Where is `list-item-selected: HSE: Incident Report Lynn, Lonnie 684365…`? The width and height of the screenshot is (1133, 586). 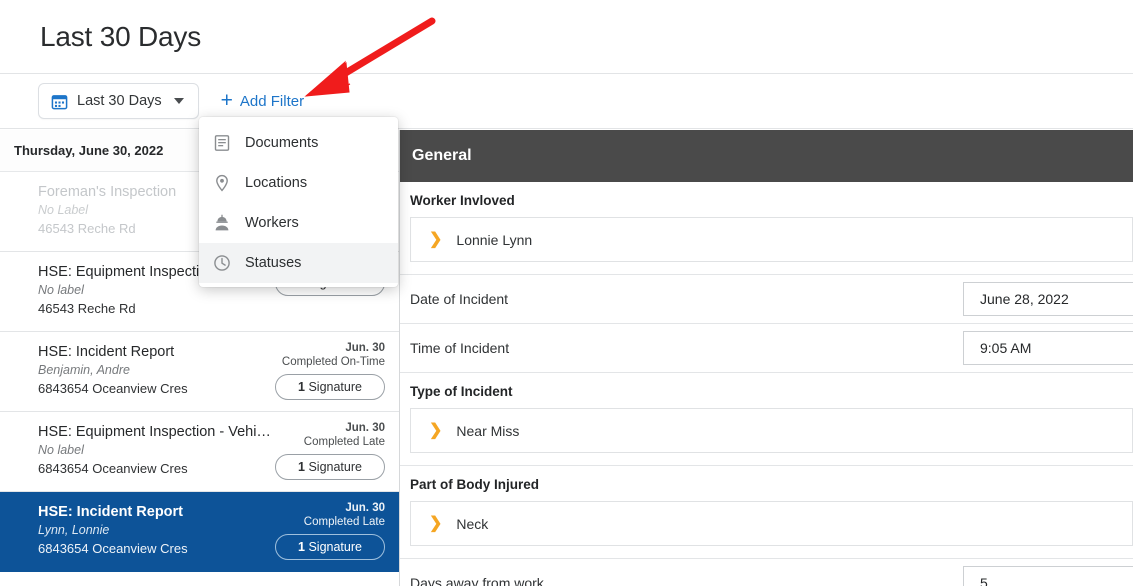
list-item-selected: HSE: Incident Report Lynn, Lonnie 684365… is located at coordinates (199, 532).